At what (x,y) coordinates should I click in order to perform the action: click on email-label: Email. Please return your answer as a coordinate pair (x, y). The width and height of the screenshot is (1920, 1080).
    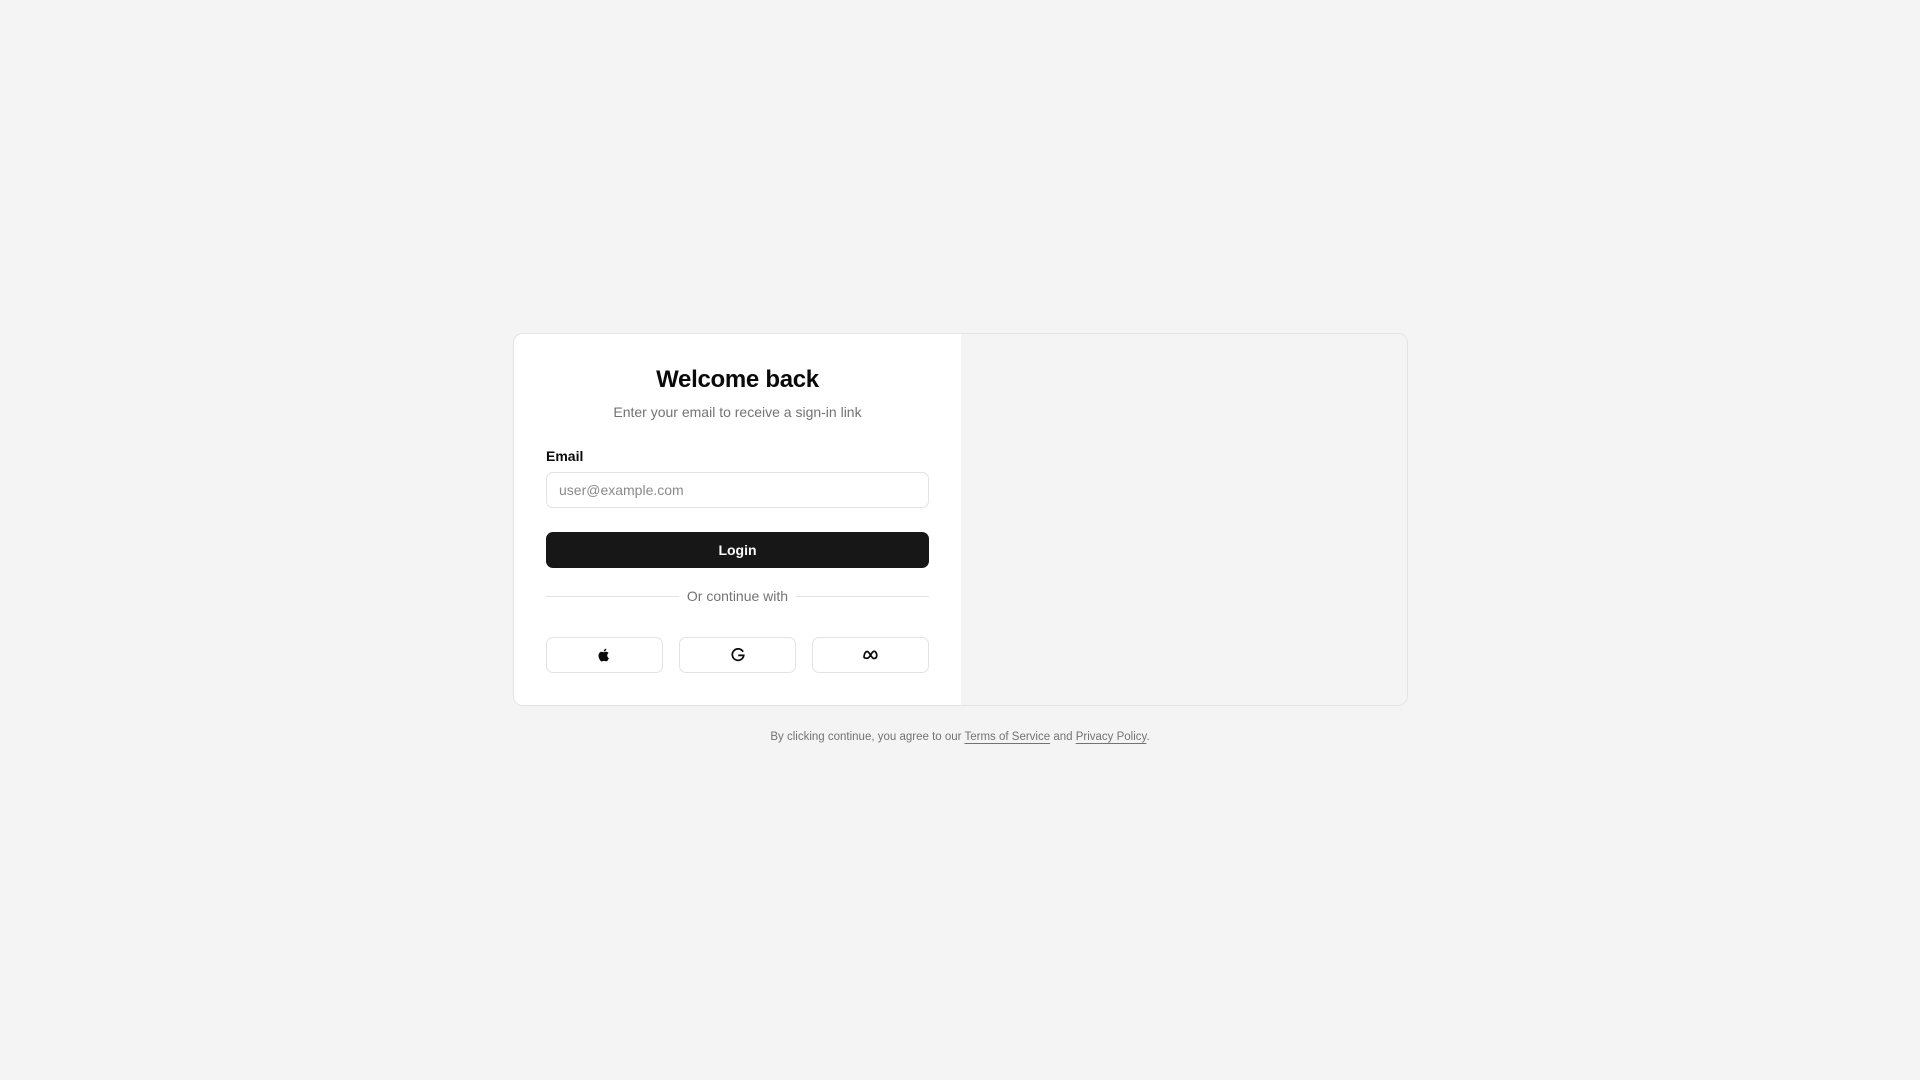
    Looking at the image, I should click on (565, 456).